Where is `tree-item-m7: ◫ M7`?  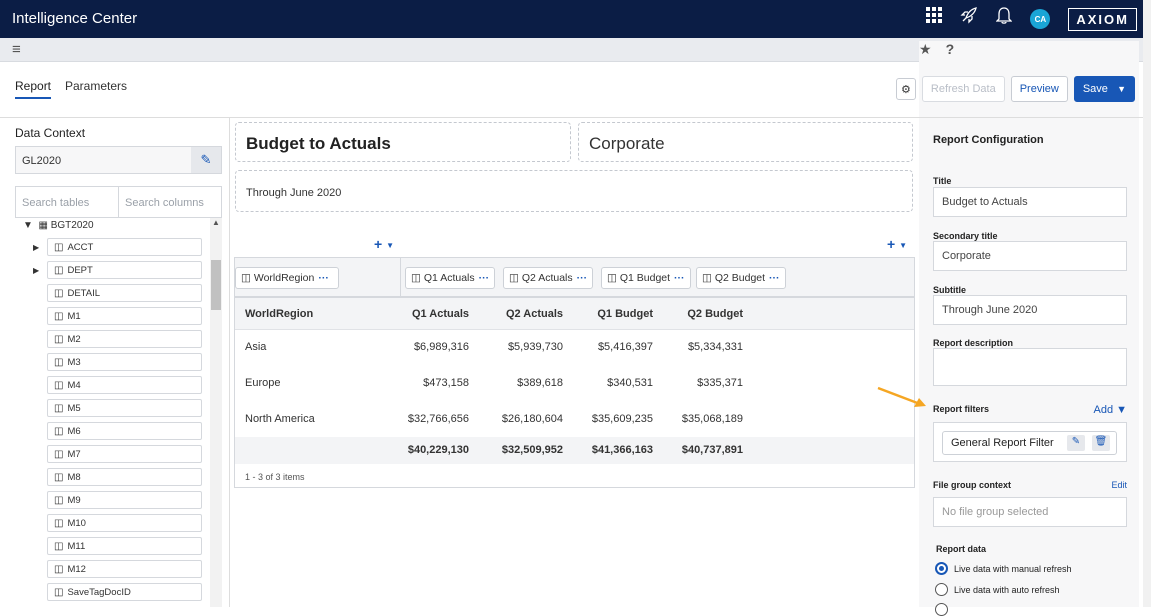
tree-item-m7: ◫ M7 is located at coordinates (124, 454).